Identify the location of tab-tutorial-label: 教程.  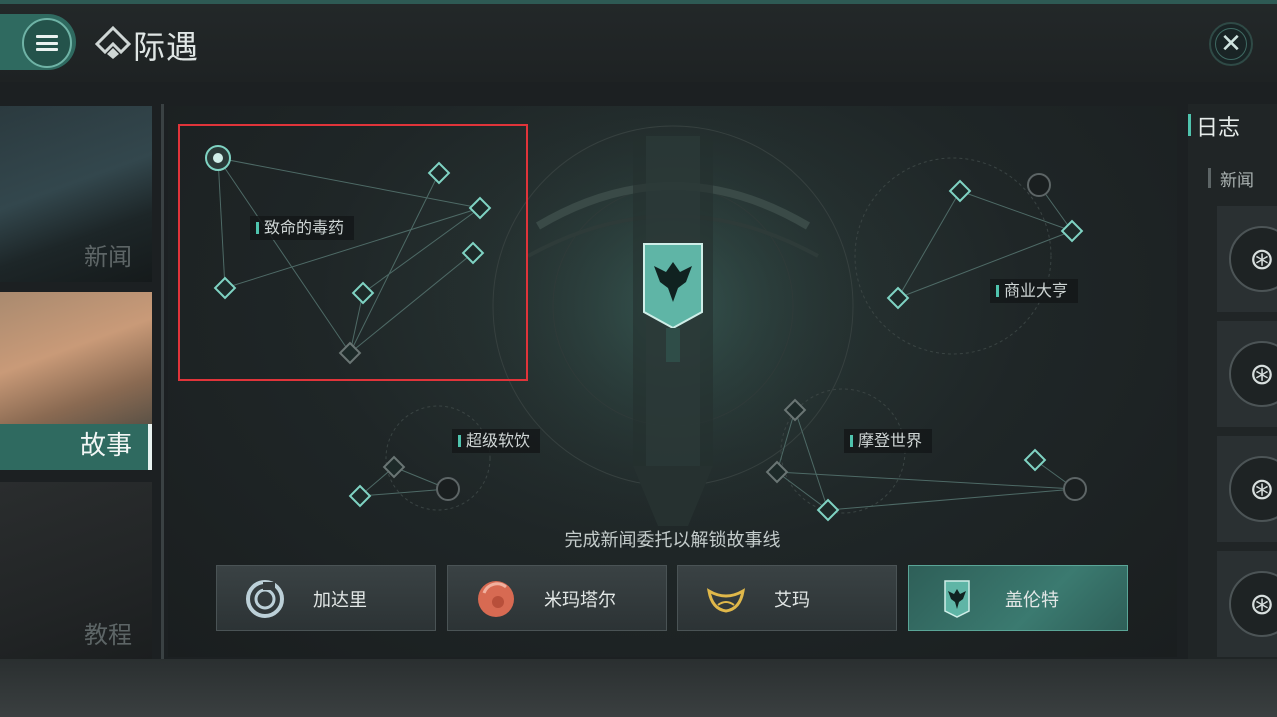
(108, 635).